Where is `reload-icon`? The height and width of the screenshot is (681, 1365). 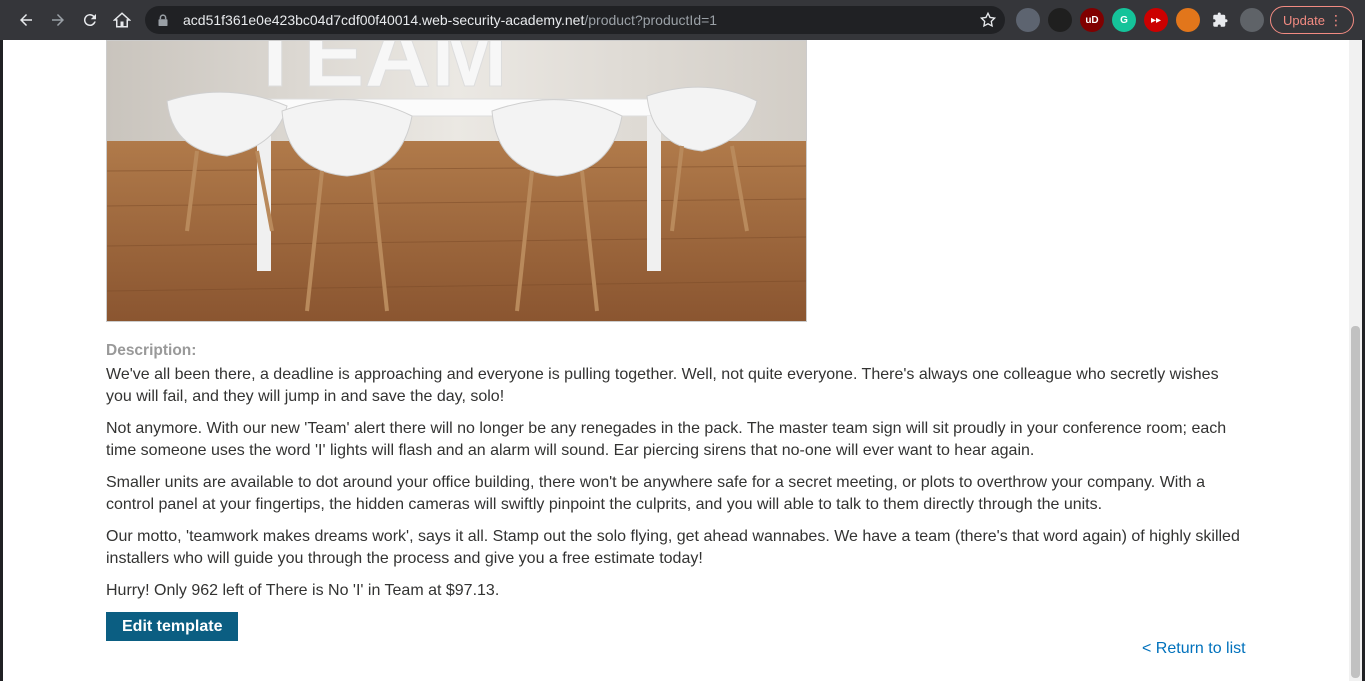 reload-icon is located at coordinates (89, 20).